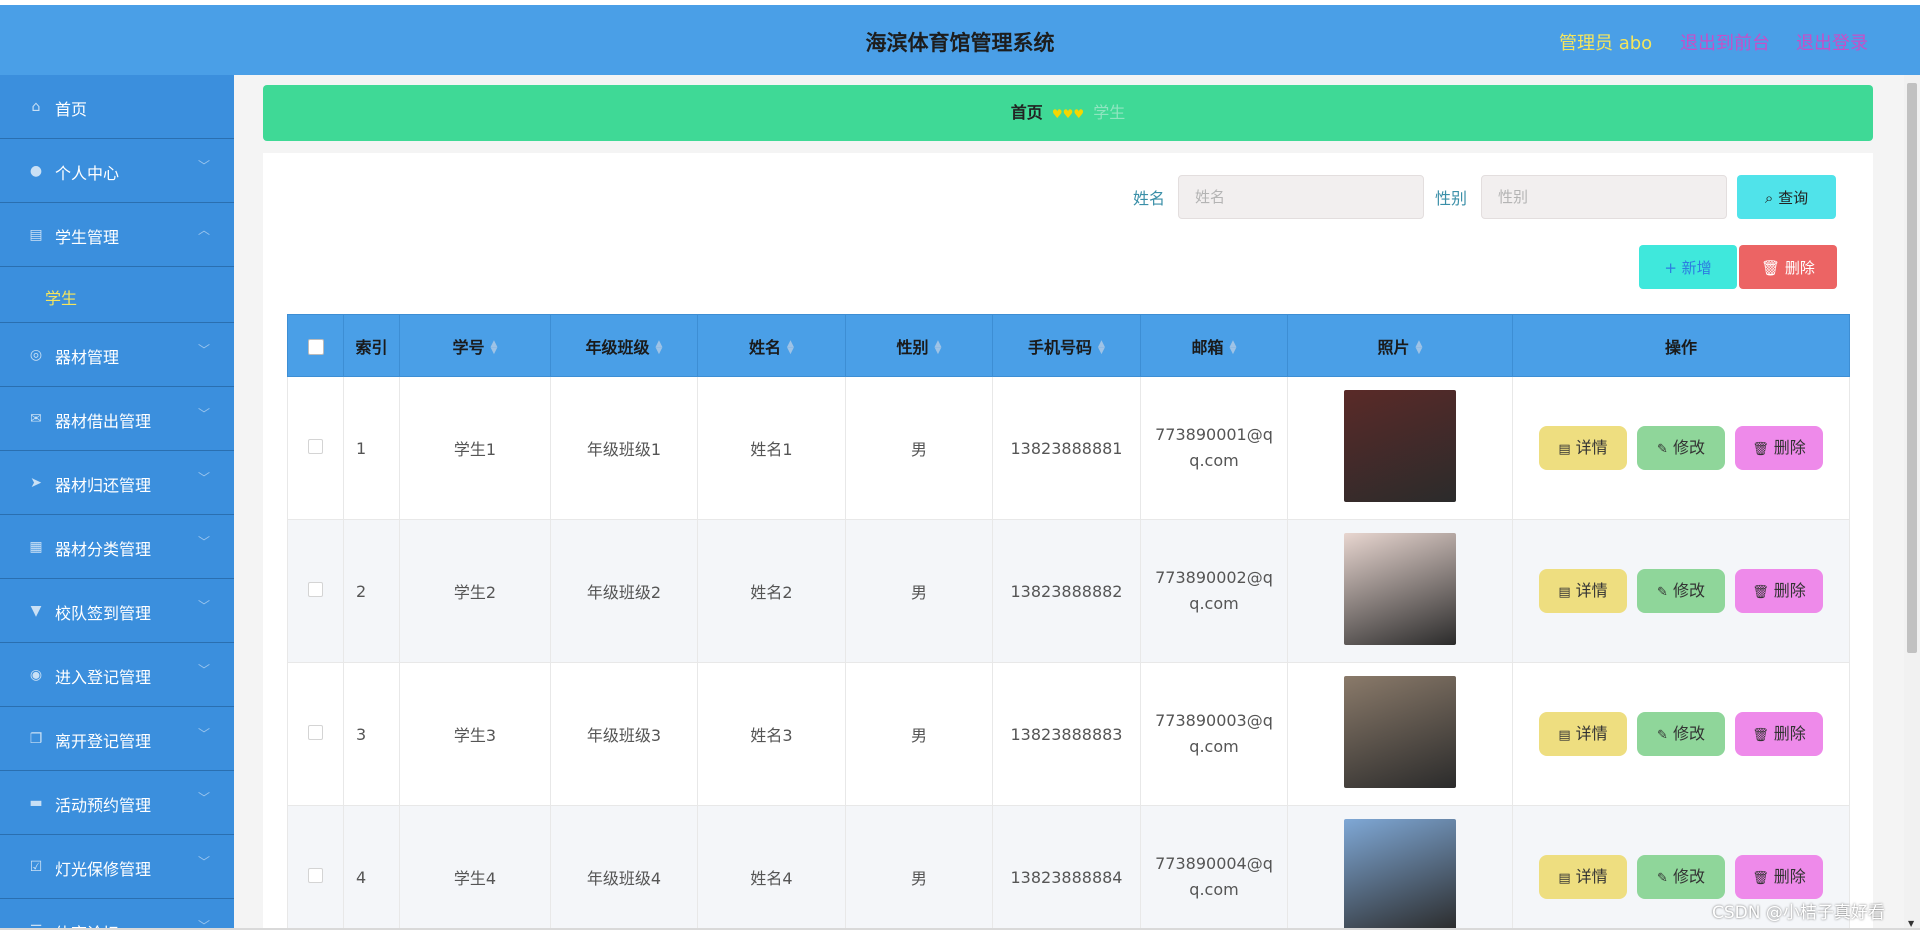 The height and width of the screenshot is (930, 1920). Describe the element at coordinates (771, 345) in the screenshot. I see `column-header: 姓名 ▲ ▼` at that location.